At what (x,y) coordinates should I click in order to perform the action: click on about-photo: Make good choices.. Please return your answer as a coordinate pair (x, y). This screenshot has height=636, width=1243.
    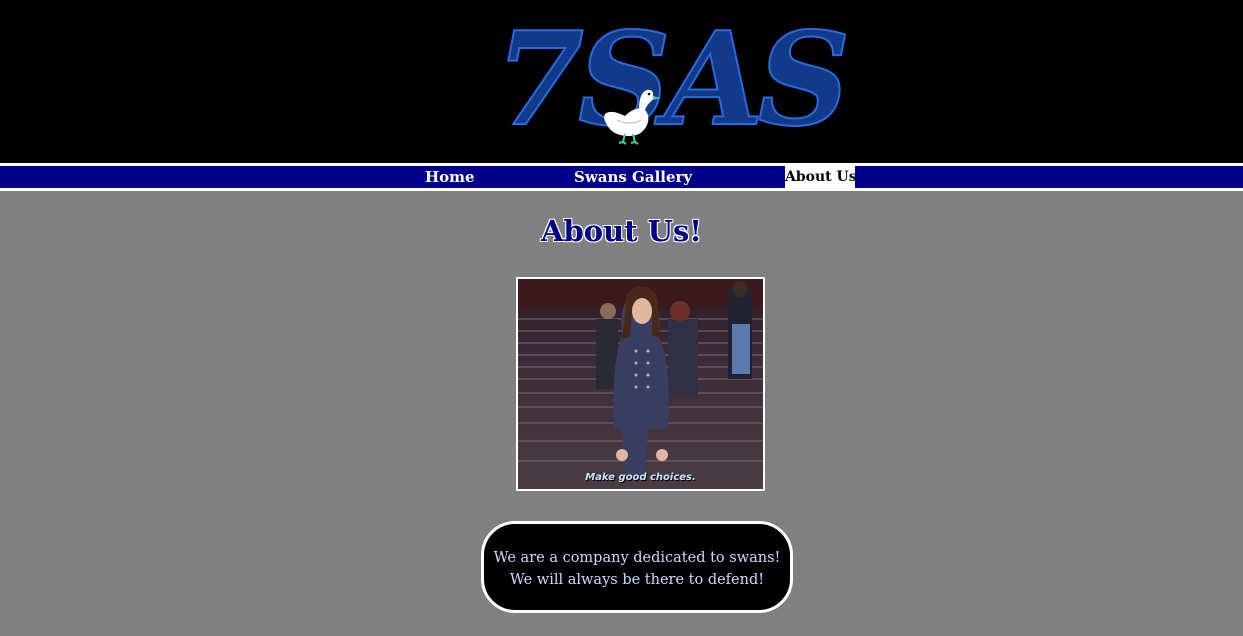
    Looking at the image, I should click on (640, 384).